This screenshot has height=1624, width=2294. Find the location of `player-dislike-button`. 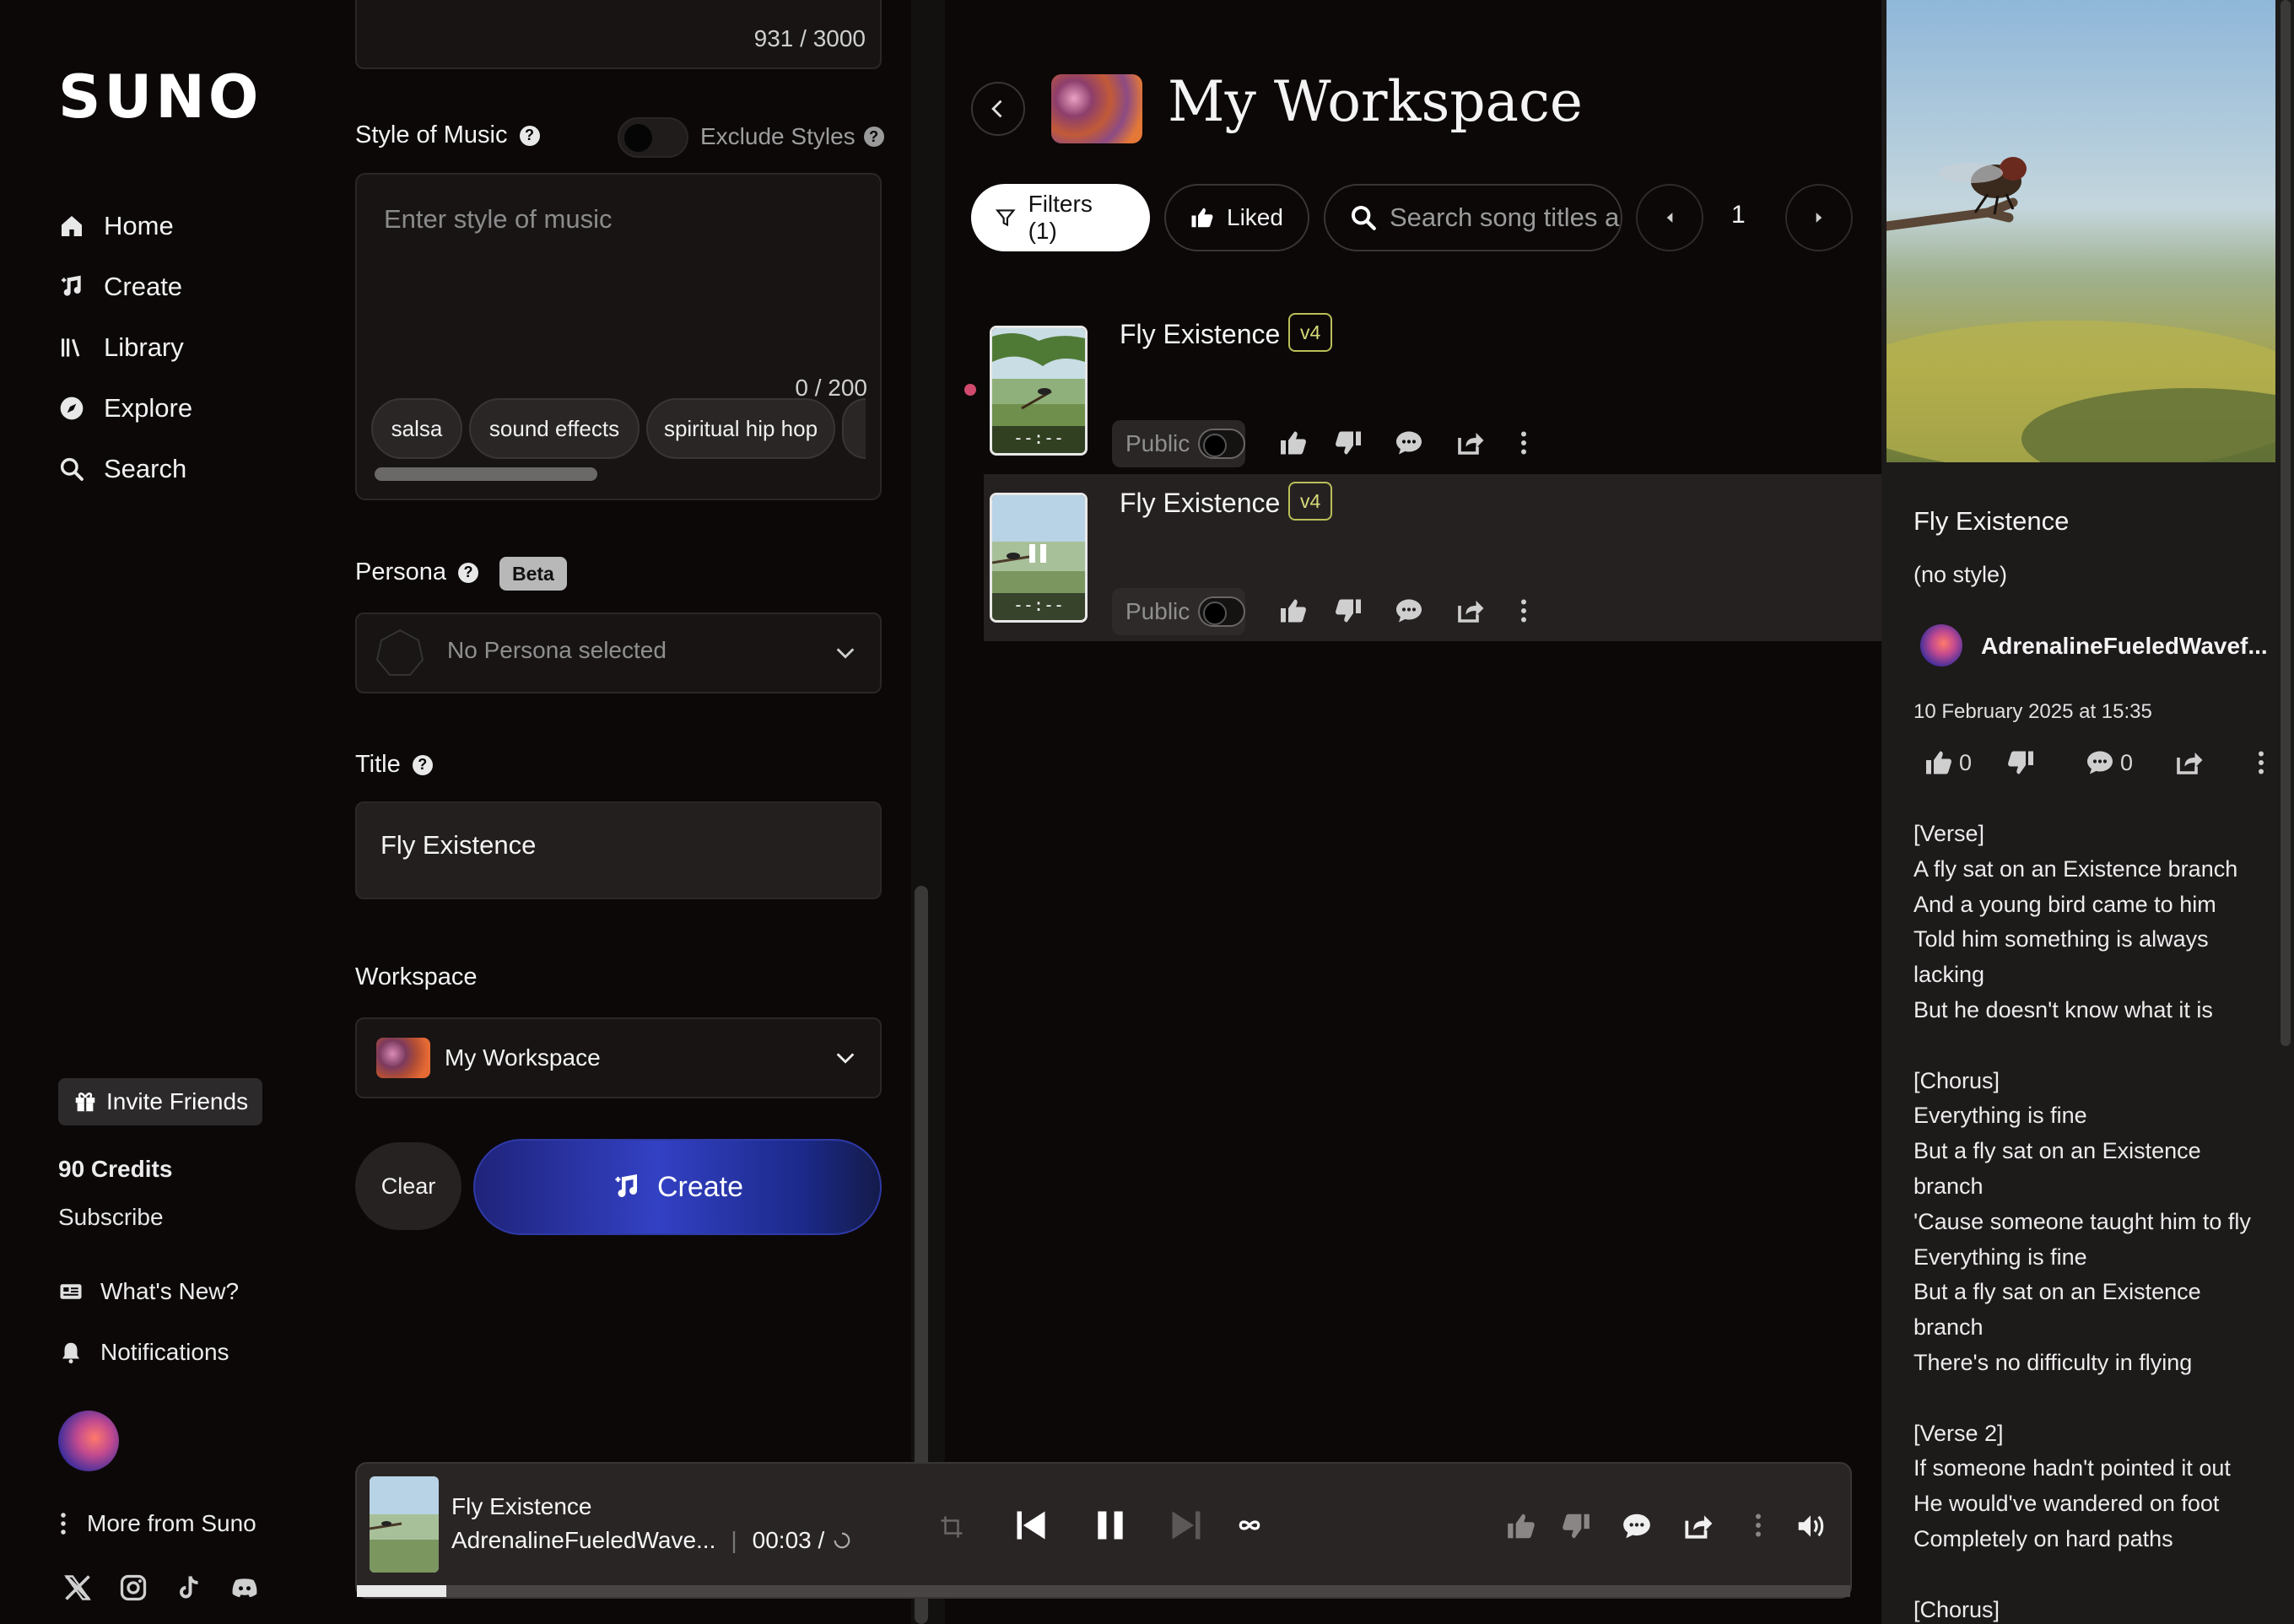

player-dislike-button is located at coordinates (1576, 1526).